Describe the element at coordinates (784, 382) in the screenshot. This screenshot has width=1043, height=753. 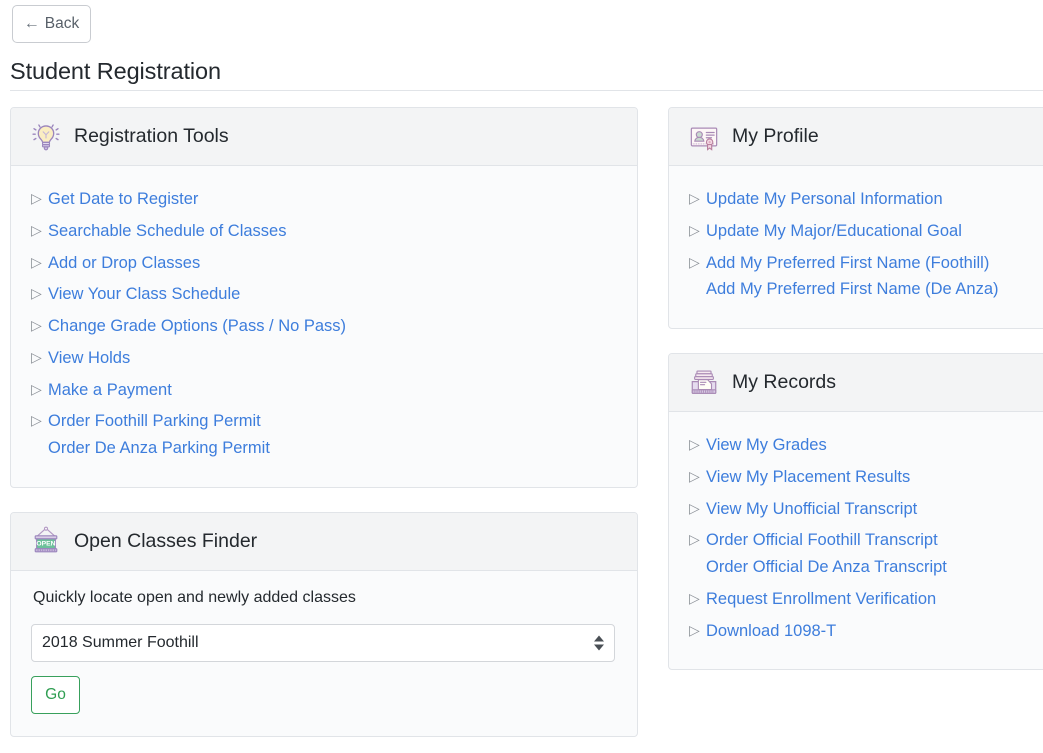
I see `card-title-my-records: My Records` at that location.